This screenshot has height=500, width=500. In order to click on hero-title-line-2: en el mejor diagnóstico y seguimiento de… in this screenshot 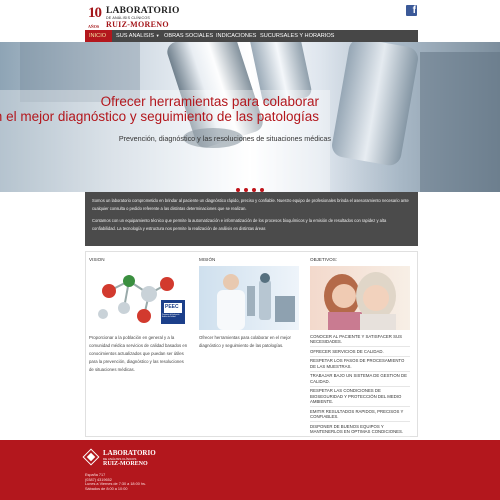, I will do `click(159, 116)`.